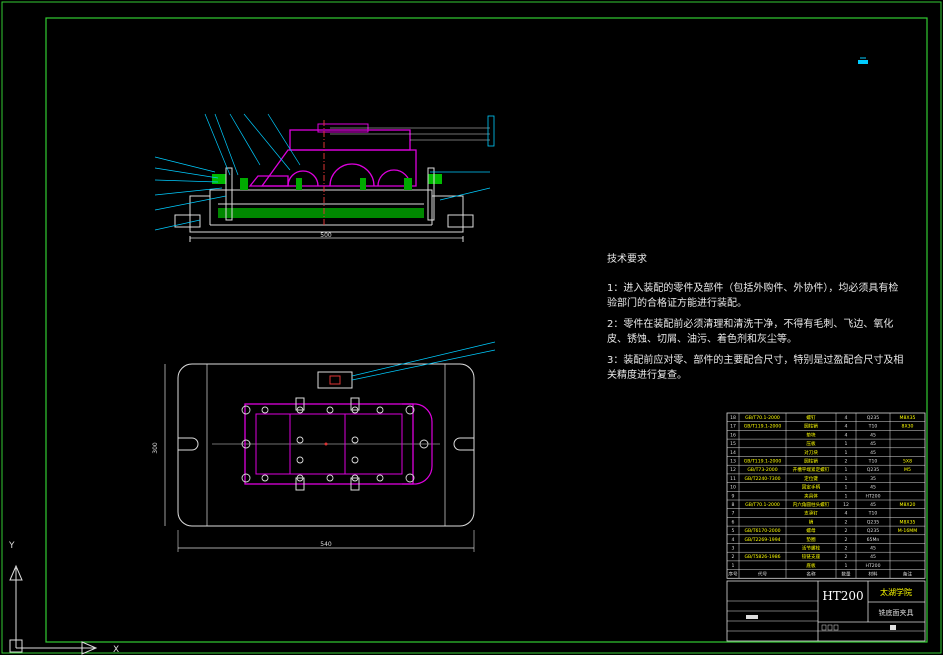 Image resolution: width=943 pixels, height=655 pixels. Describe the element at coordinates (811, 565) in the screenshot. I see `bom-cell-name: 底板` at that location.